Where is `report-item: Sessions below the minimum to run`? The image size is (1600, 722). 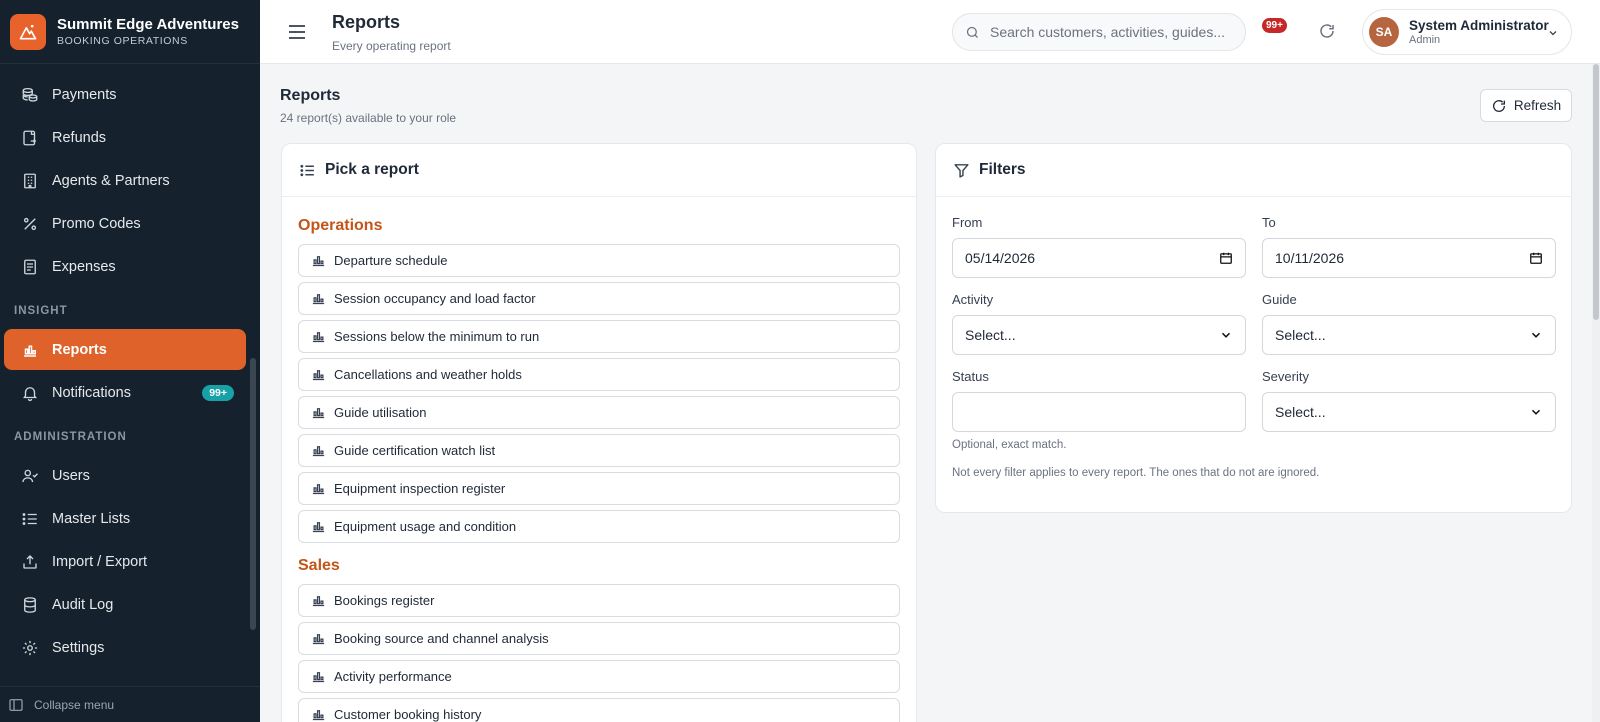 report-item: Sessions below the minimum to run is located at coordinates (599, 336).